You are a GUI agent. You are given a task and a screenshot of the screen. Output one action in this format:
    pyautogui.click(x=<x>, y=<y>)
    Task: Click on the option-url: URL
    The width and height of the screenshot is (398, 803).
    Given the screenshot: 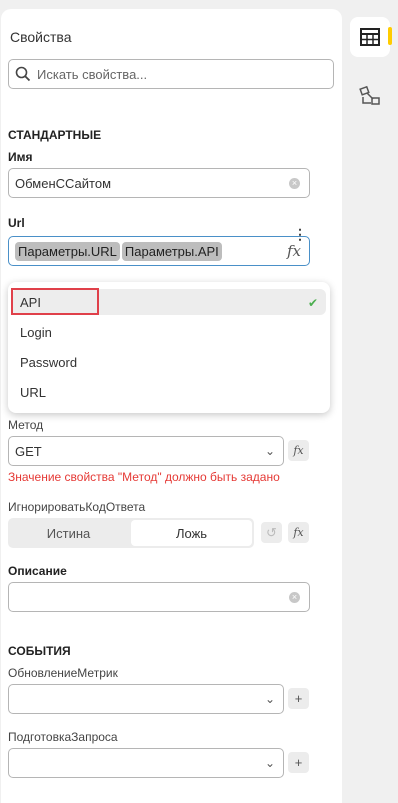 What is the action you would take?
    pyautogui.click(x=169, y=392)
    